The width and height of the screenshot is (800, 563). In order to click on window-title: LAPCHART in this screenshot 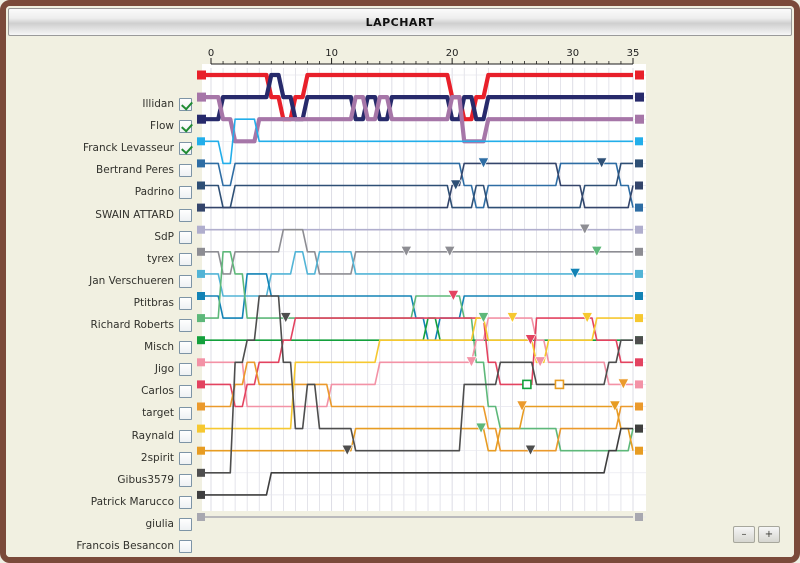, I will do `click(400, 22)`.